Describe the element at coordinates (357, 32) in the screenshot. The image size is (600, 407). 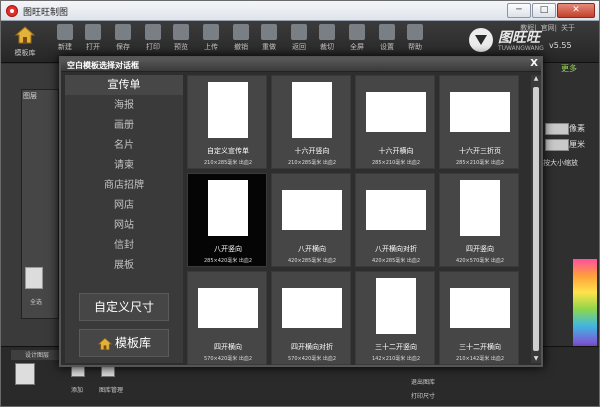
I see `monitor-icon` at that location.